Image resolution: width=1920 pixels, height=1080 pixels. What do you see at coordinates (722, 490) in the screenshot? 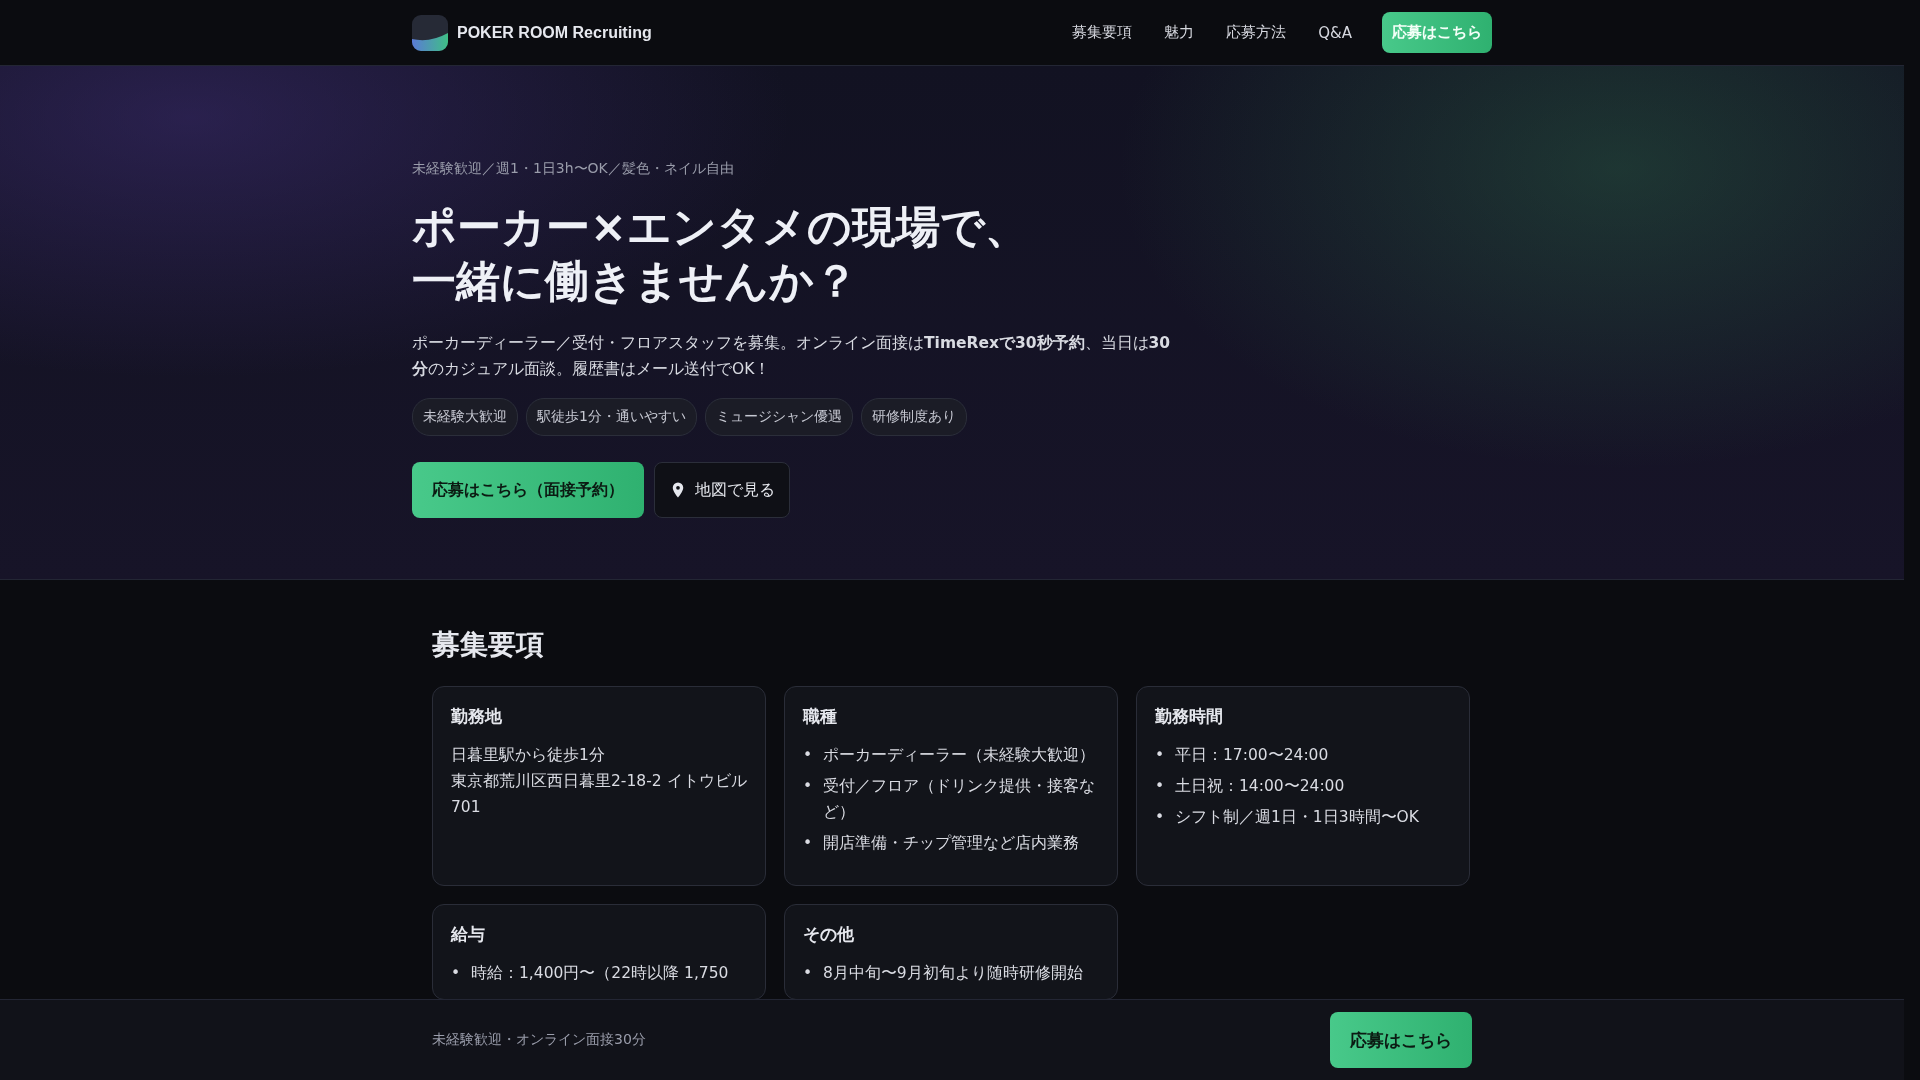
I see `map-button: 地図で見る` at bounding box center [722, 490].